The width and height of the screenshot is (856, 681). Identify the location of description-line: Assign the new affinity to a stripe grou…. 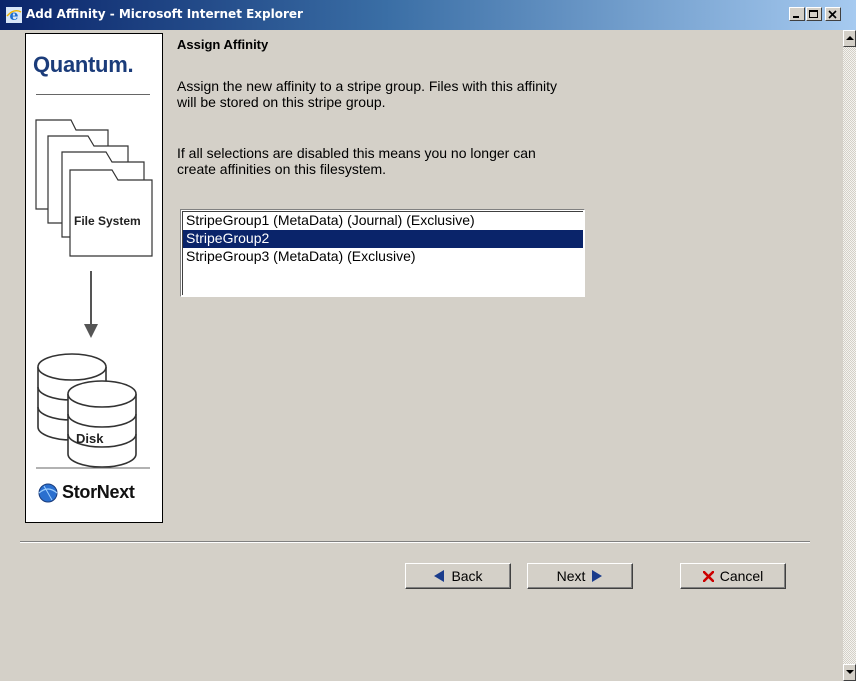
(367, 86).